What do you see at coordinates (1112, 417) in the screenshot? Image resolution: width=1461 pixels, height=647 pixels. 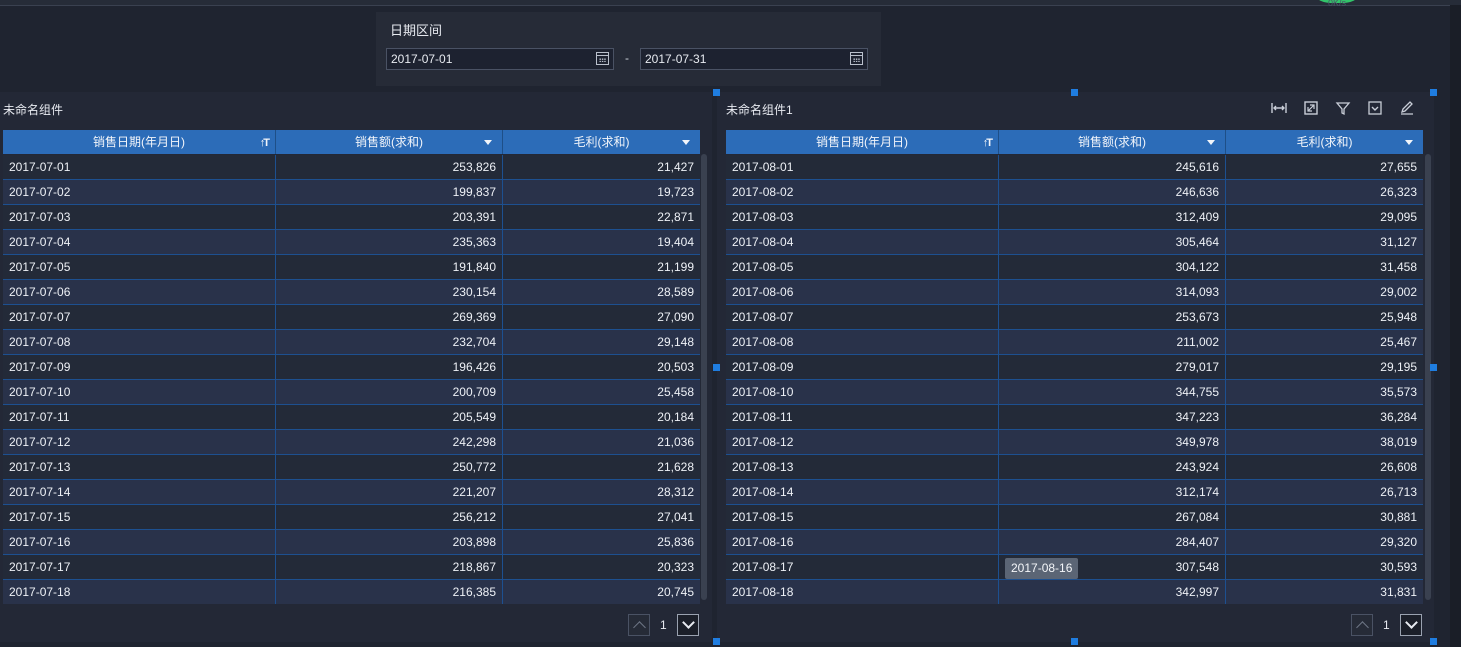 I see `cell-sales: 347,223` at bounding box center [1112, 417].